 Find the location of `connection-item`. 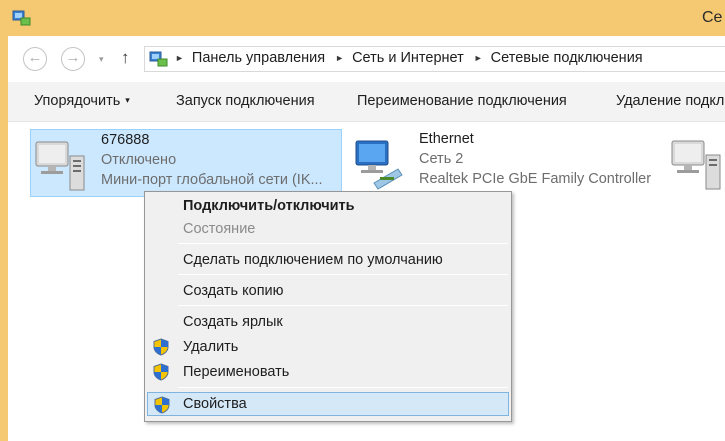

connection-item is located at coordinates (696, 163).